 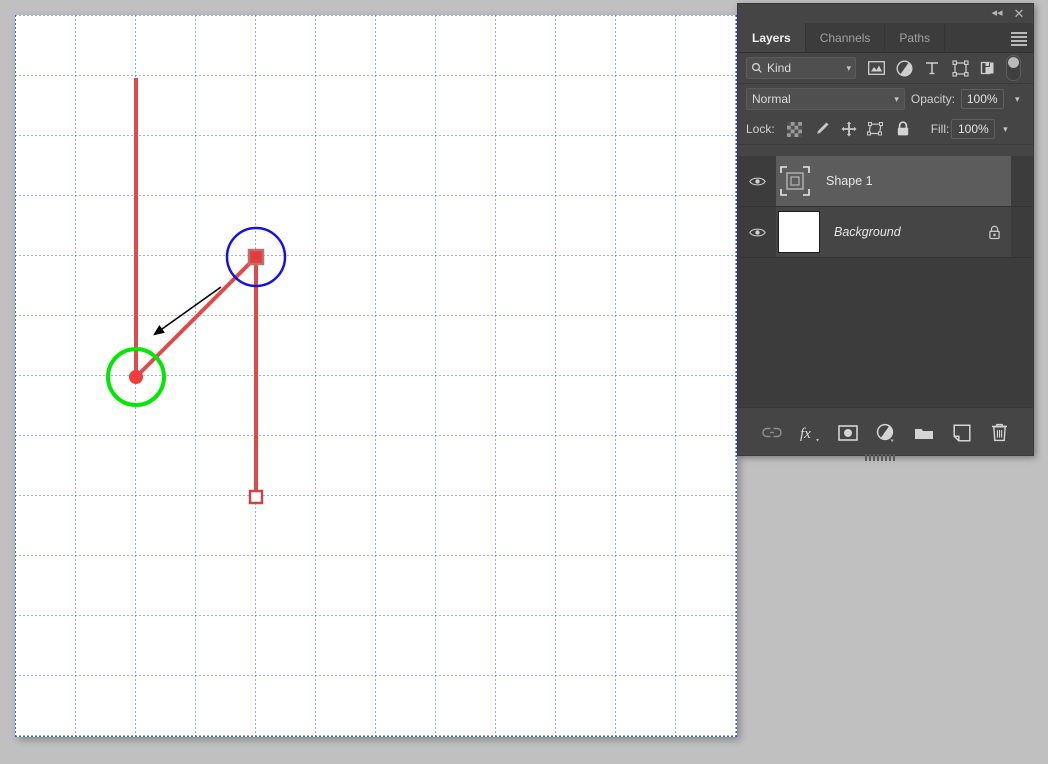 I want to click on lock-position-icon, so click(x=849, y=129).